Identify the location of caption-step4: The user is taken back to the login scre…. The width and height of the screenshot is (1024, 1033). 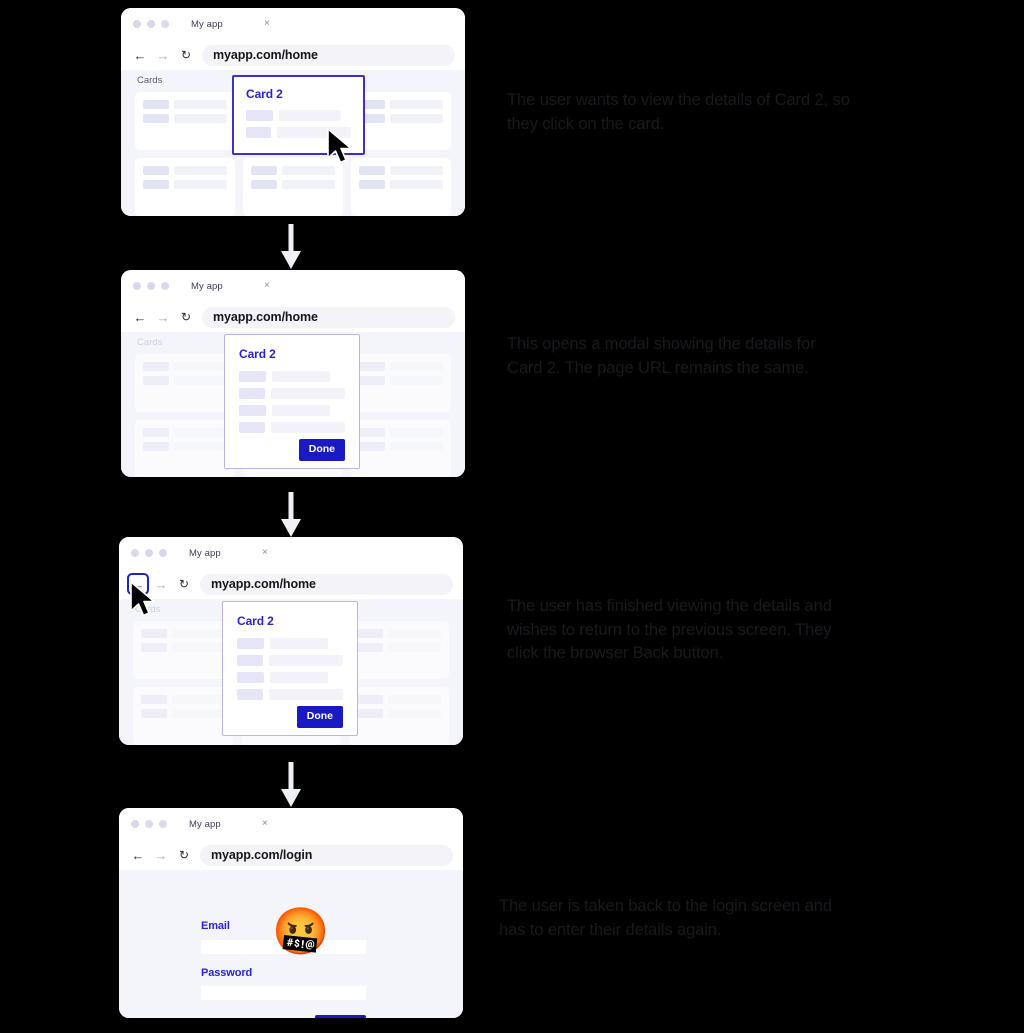
(665, 918).